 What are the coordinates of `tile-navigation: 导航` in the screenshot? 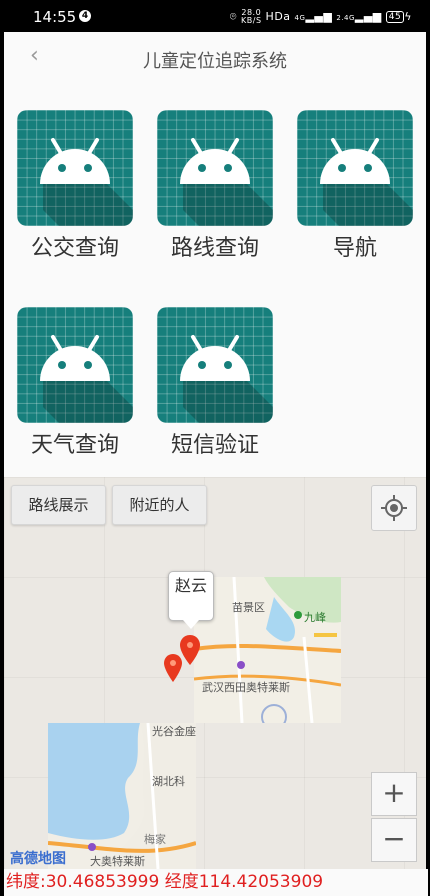 It's located at (355, 185).